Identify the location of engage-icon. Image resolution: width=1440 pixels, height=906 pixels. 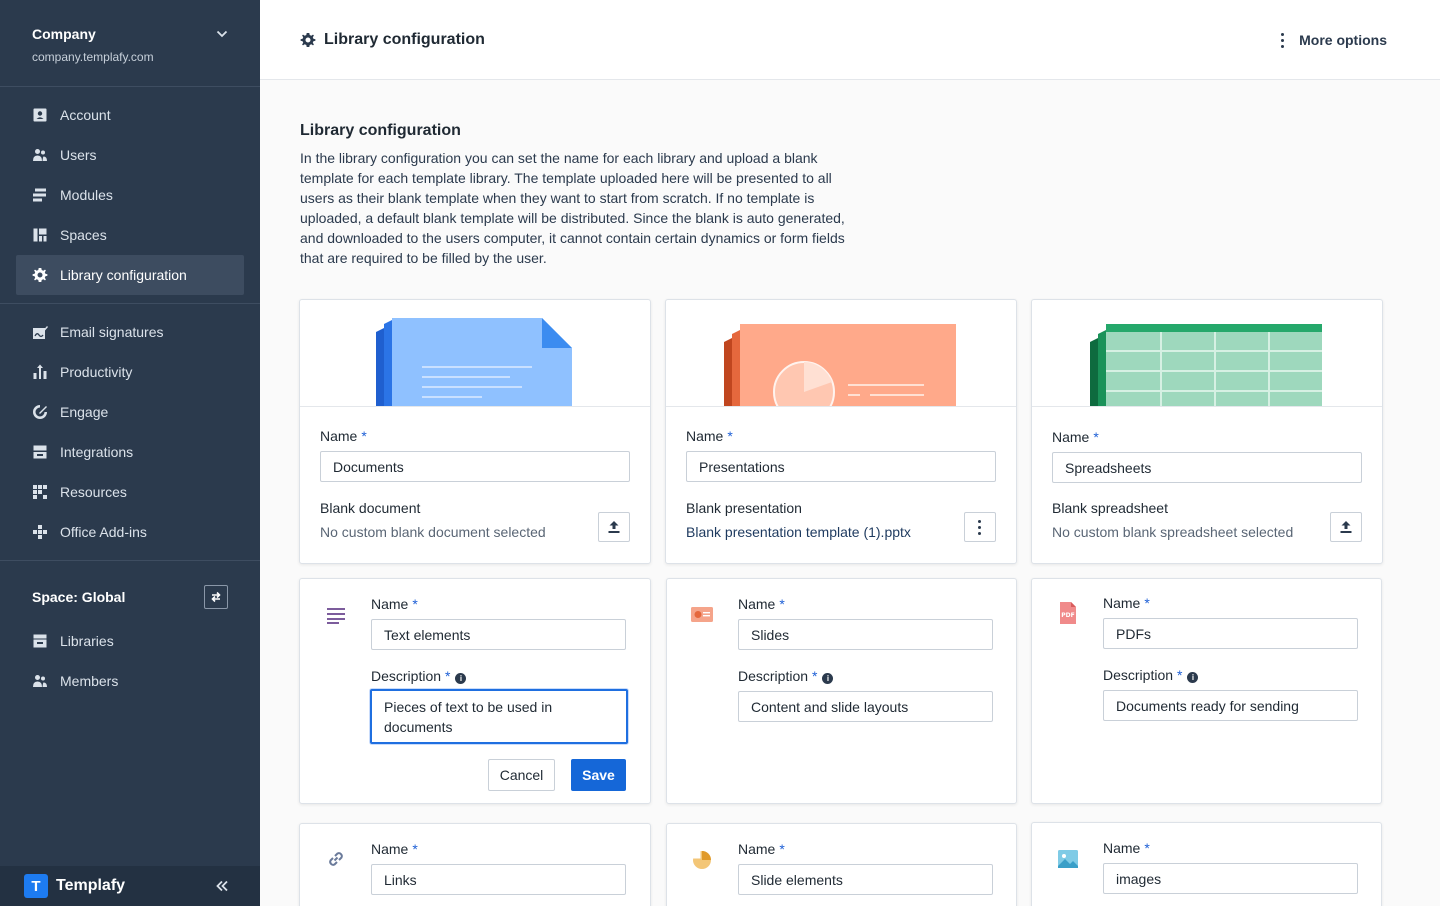
(40, 412).